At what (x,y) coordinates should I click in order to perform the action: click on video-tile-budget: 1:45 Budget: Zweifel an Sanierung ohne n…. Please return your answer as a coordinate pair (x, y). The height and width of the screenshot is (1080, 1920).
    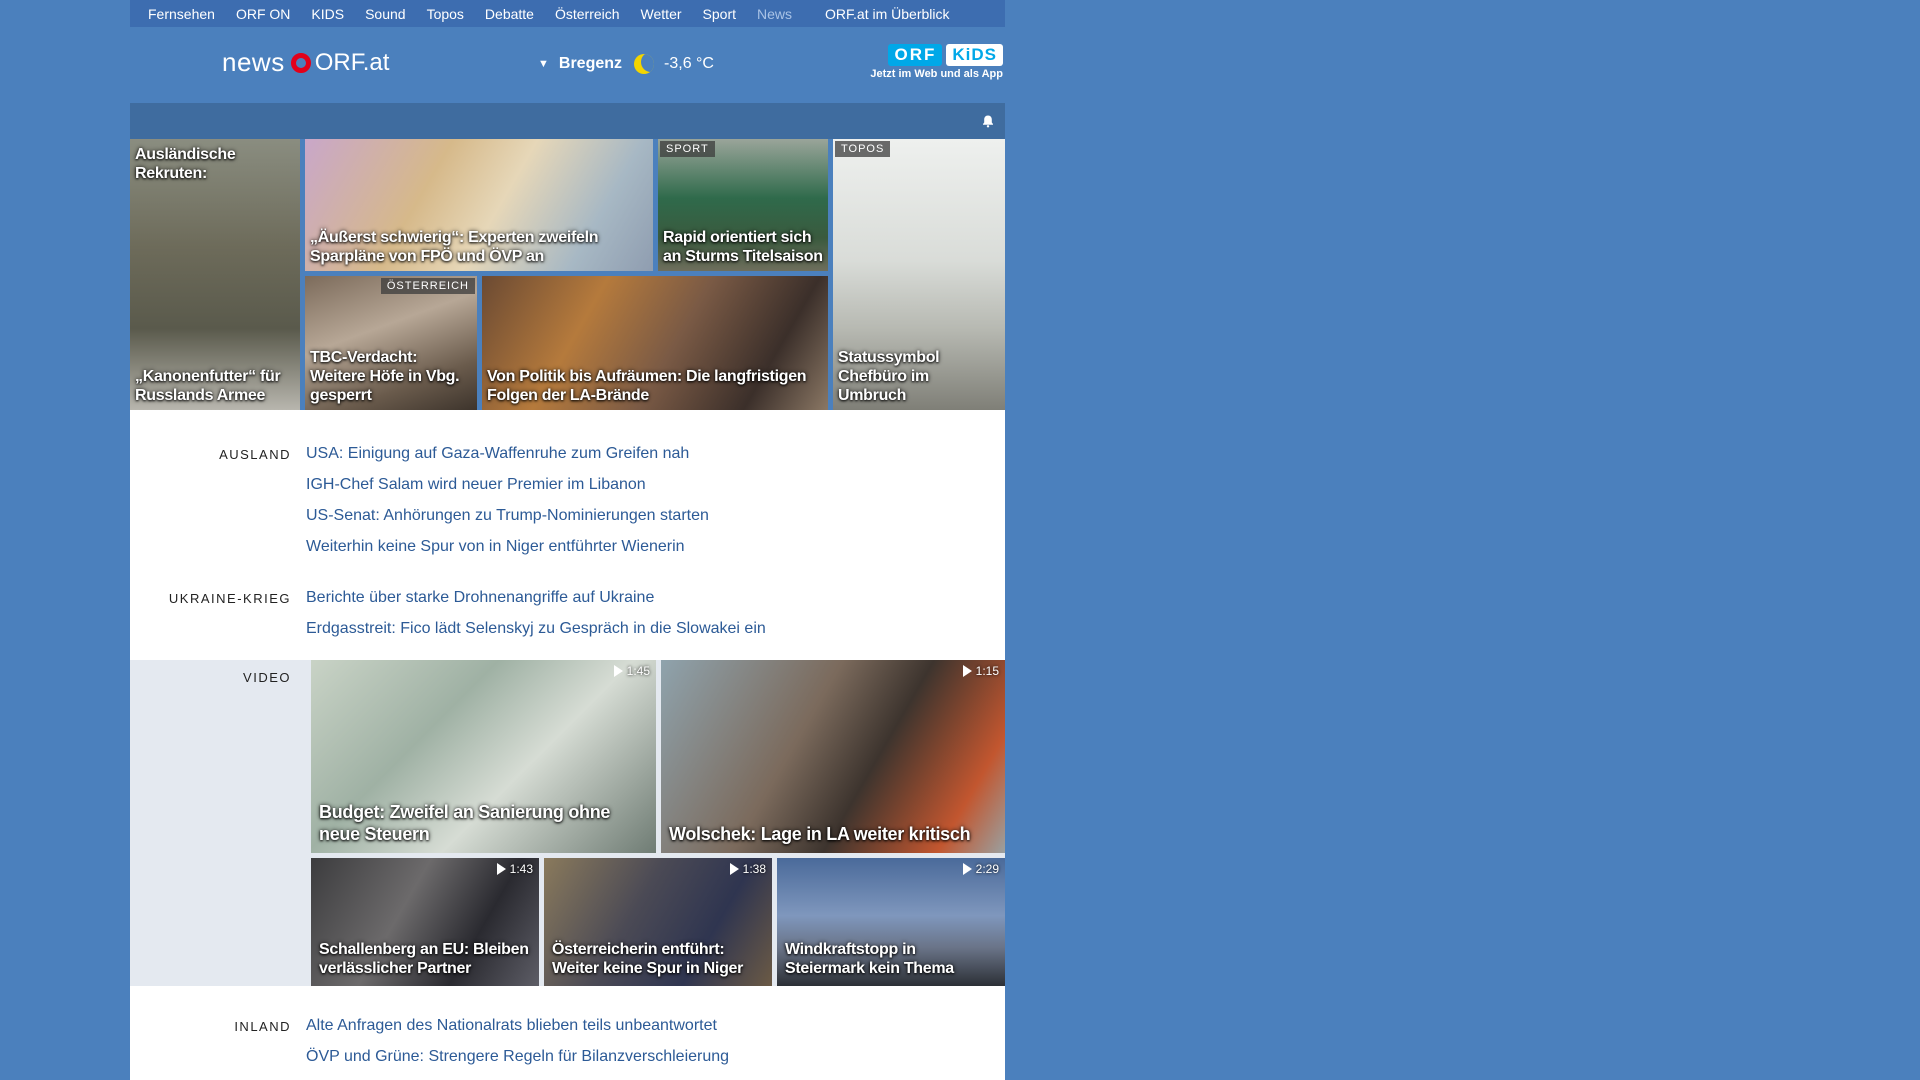
    Looking at the image, I should click on (483, 756).